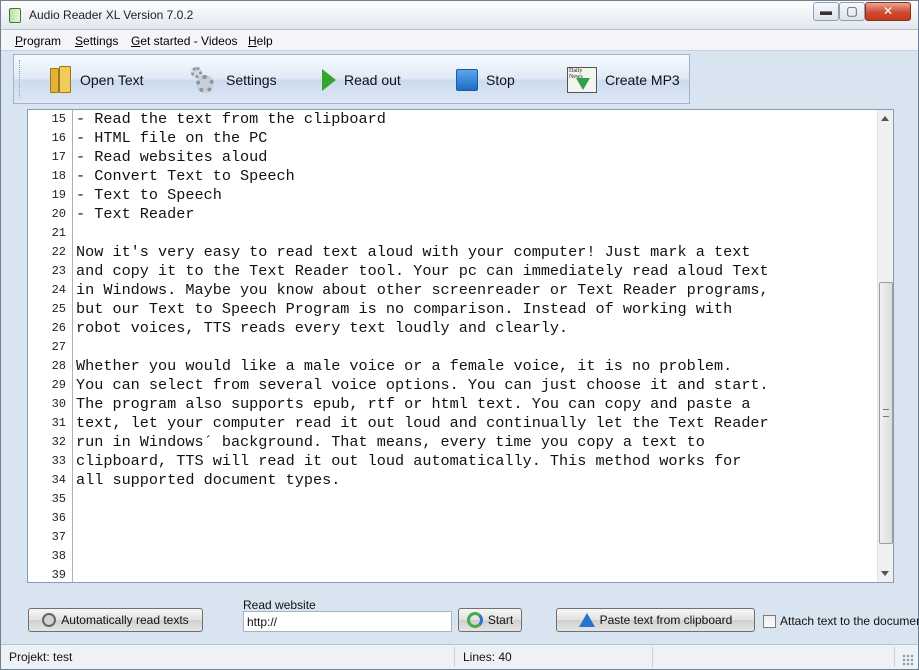  I want to click on website-url-input, so click(347, 621).